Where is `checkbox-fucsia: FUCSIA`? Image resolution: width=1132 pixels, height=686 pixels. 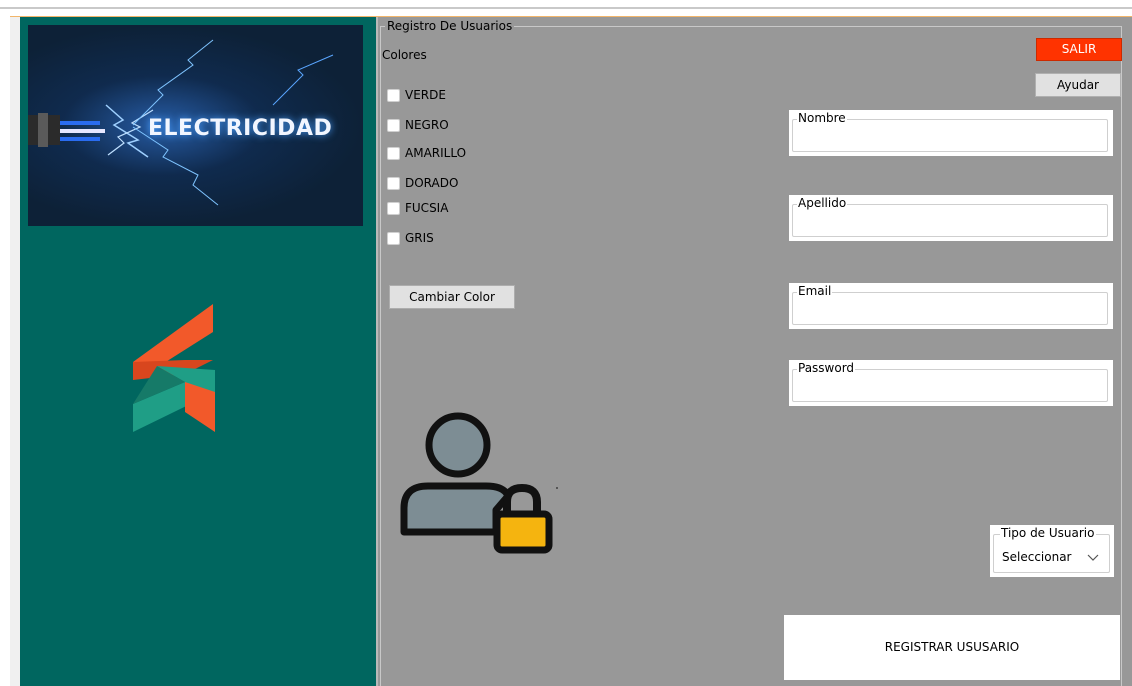
checkbox-fucsia: FUCSIA is located at coordinates (417, 208).